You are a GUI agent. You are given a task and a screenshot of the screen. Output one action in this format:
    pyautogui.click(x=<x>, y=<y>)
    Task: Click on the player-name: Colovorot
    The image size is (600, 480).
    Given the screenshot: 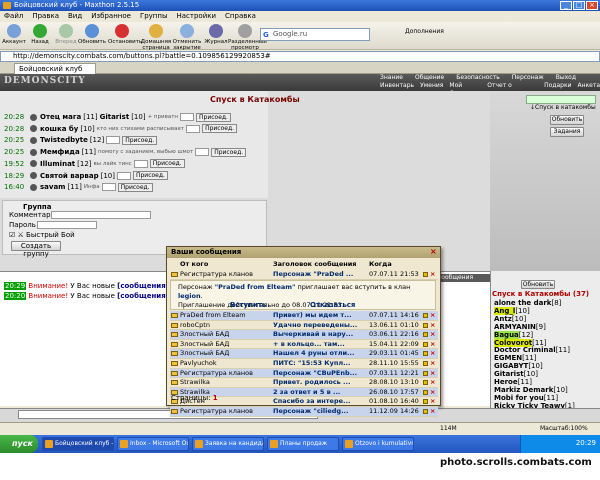 What is the action you would take?
    pyautogui.click(x=513, y=342)
    